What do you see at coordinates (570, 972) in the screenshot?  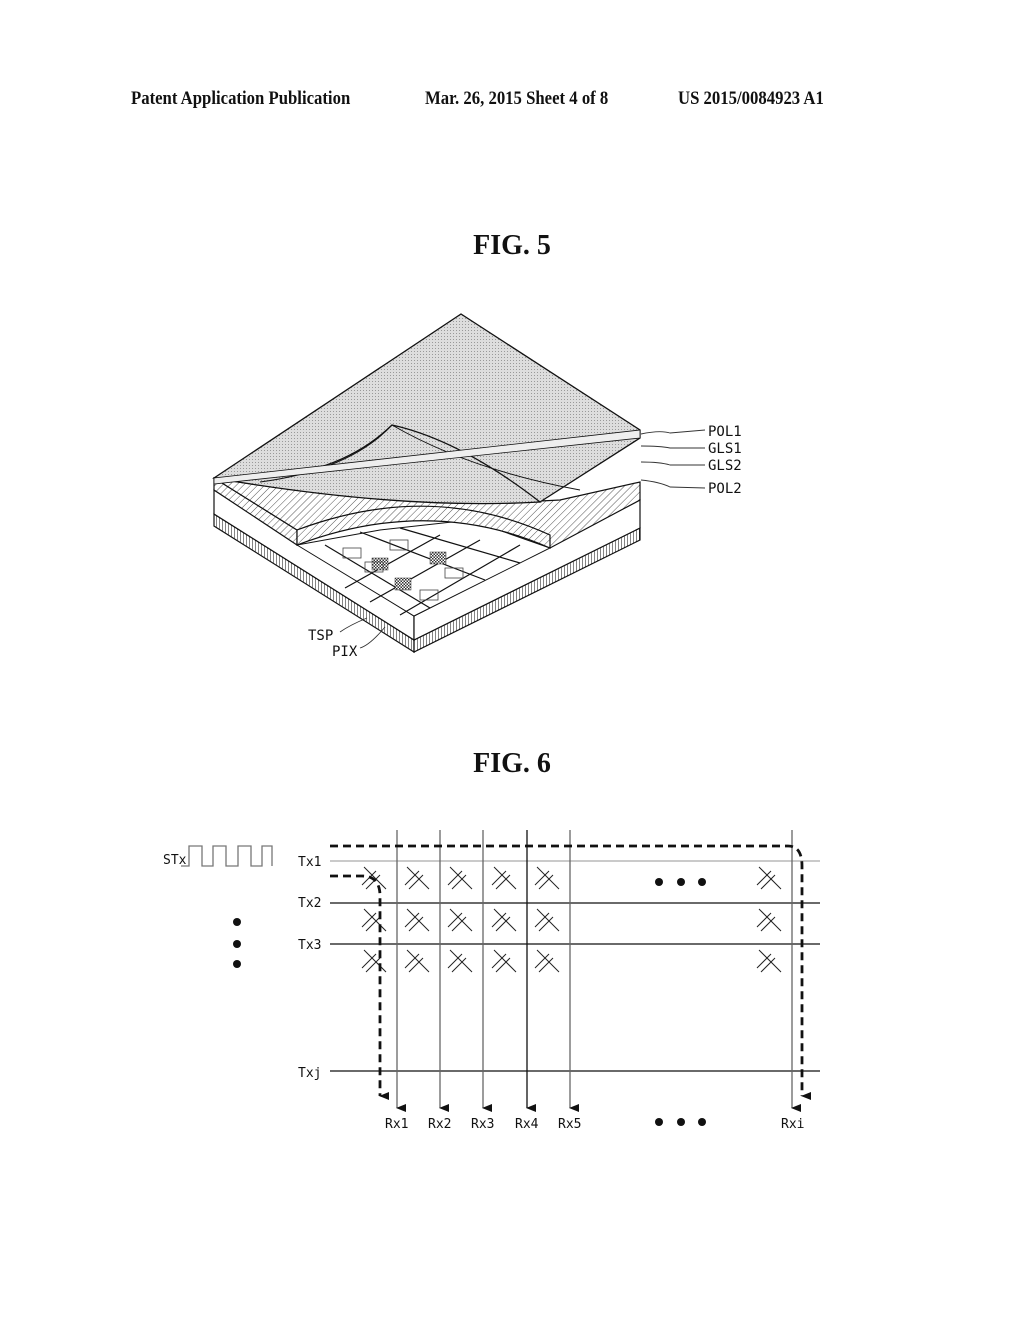 I see `signal-path-long` at bounding box center [570, 972].